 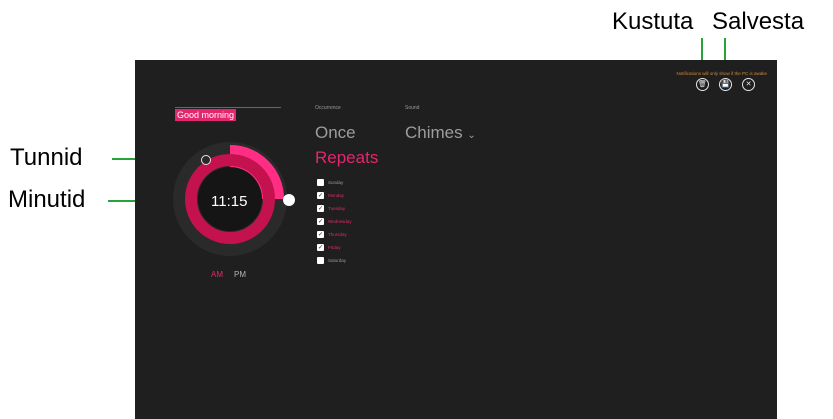 What do you see at coordinates (217, 274) in the screenshot?
I see `am-toggle: AM` at bounding box center [217, 274].